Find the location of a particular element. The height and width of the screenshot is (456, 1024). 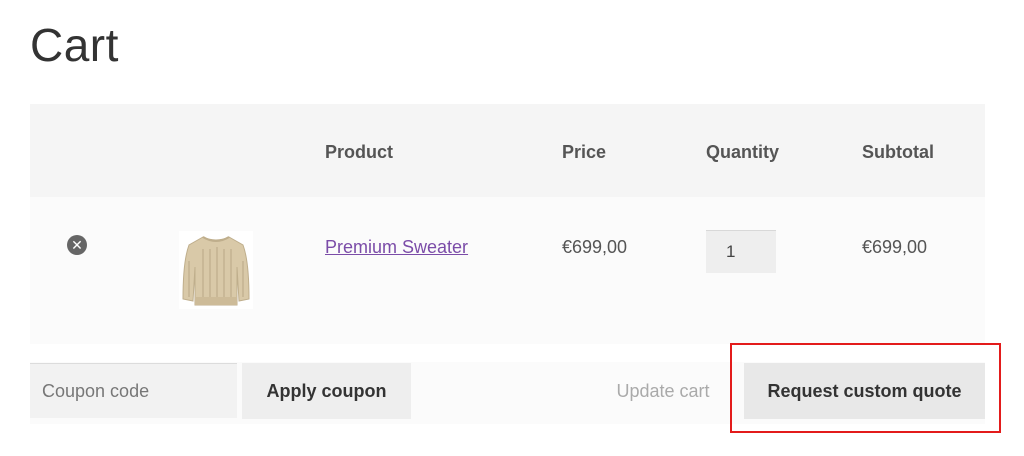

page-title: Cart is located at coordinates (74, 45).